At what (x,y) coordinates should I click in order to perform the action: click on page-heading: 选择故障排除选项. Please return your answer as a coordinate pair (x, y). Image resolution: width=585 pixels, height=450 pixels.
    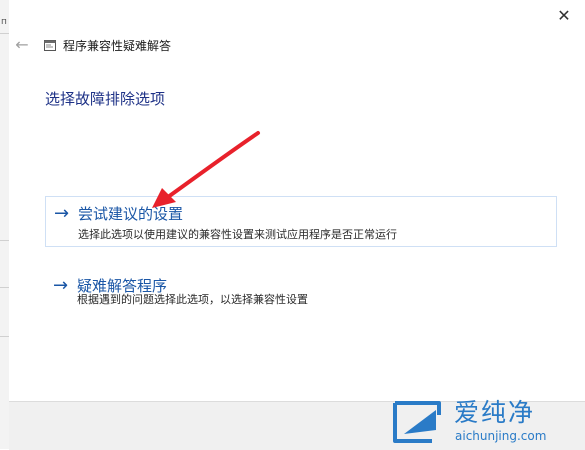
    Looking at the image, I should click on (105, 99).